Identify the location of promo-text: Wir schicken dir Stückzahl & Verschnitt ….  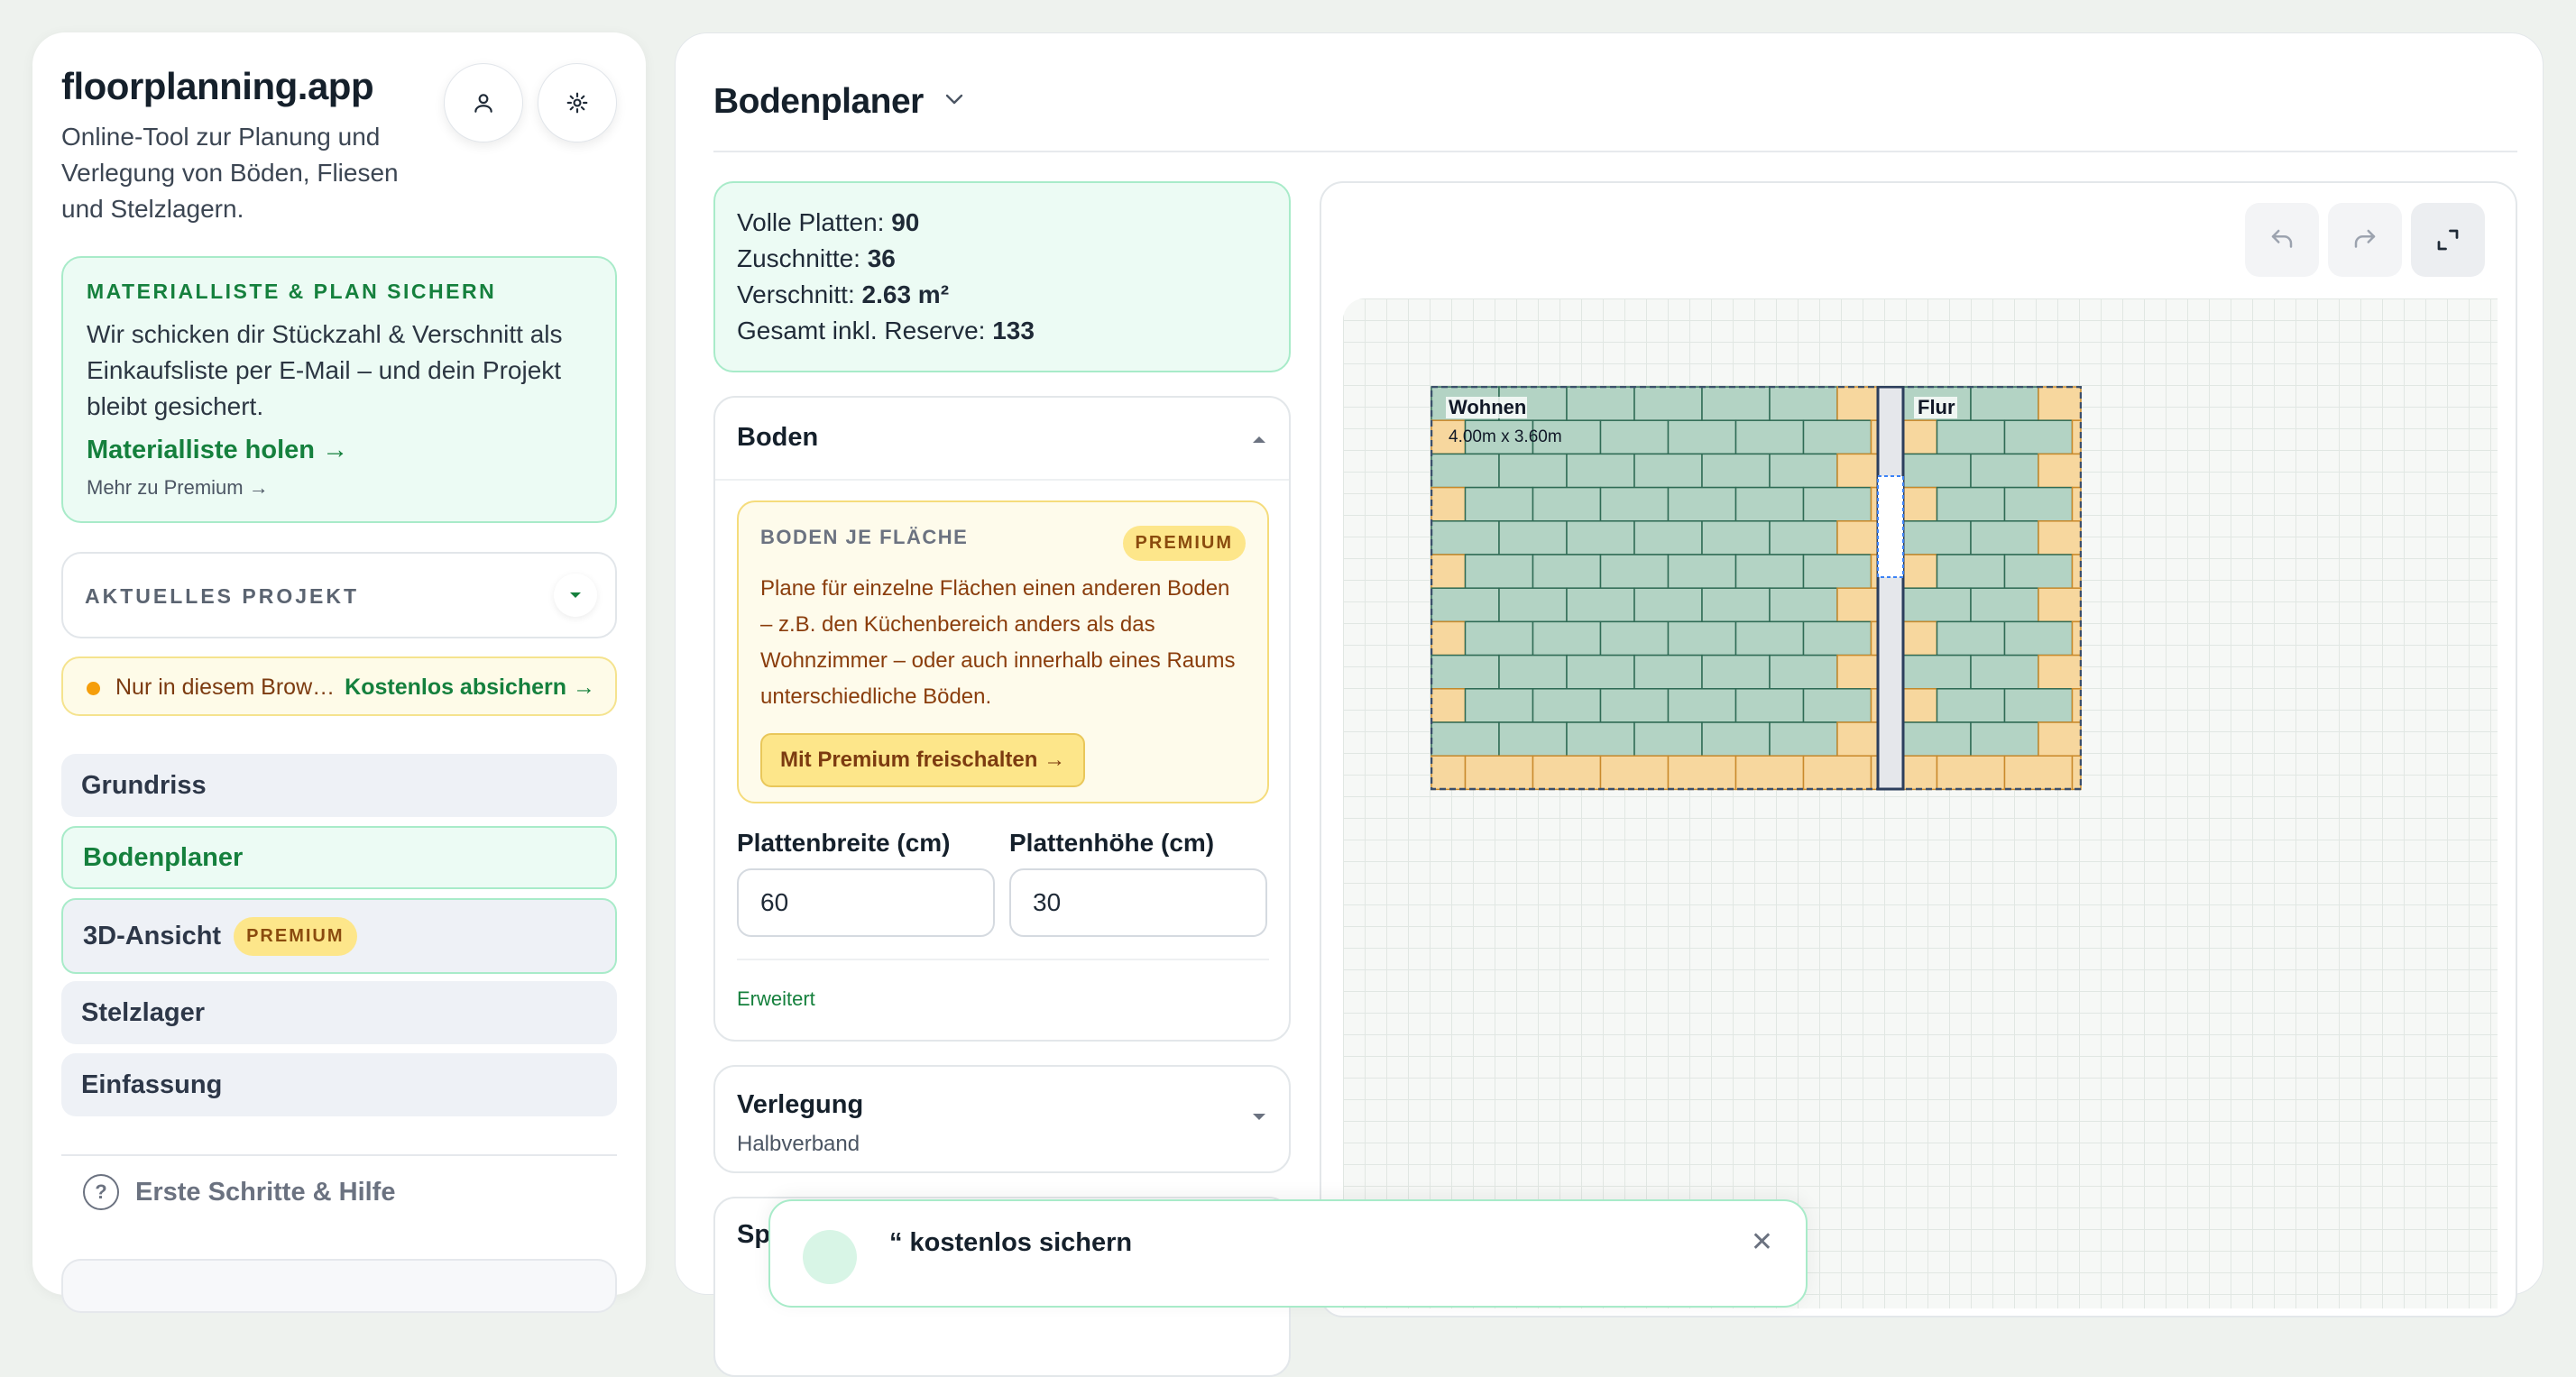
(325, 370).